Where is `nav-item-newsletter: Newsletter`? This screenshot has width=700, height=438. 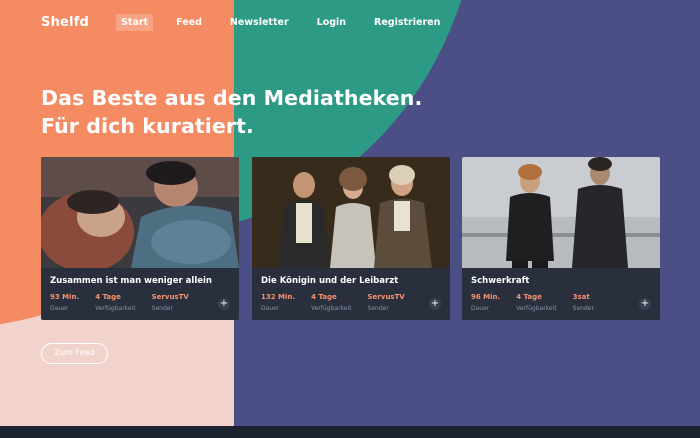 nav-item-newsletter: Newsletter is located at coordinates (259, 22).